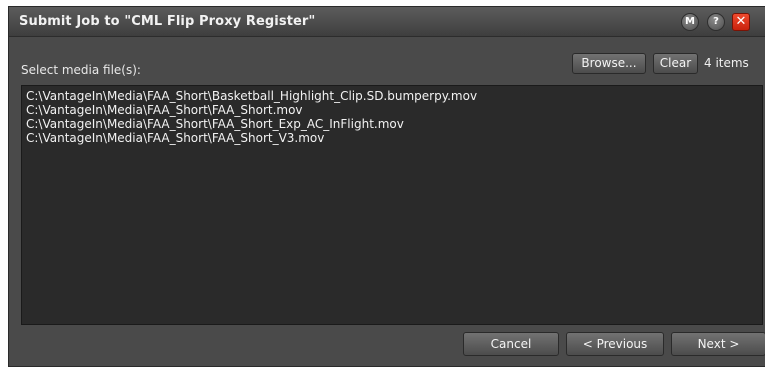  Describe the element at coordinates (615, 344) in the screenshot. I see `previous-button: < Previous` at that location.